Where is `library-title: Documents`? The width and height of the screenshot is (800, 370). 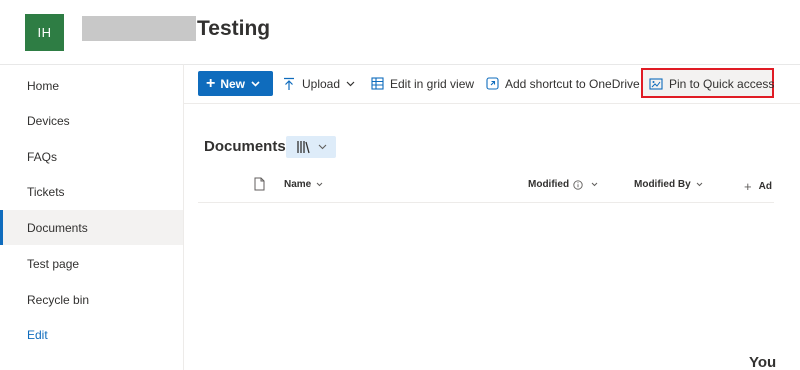 library-title: Documents is located at coordinates (245, 146).